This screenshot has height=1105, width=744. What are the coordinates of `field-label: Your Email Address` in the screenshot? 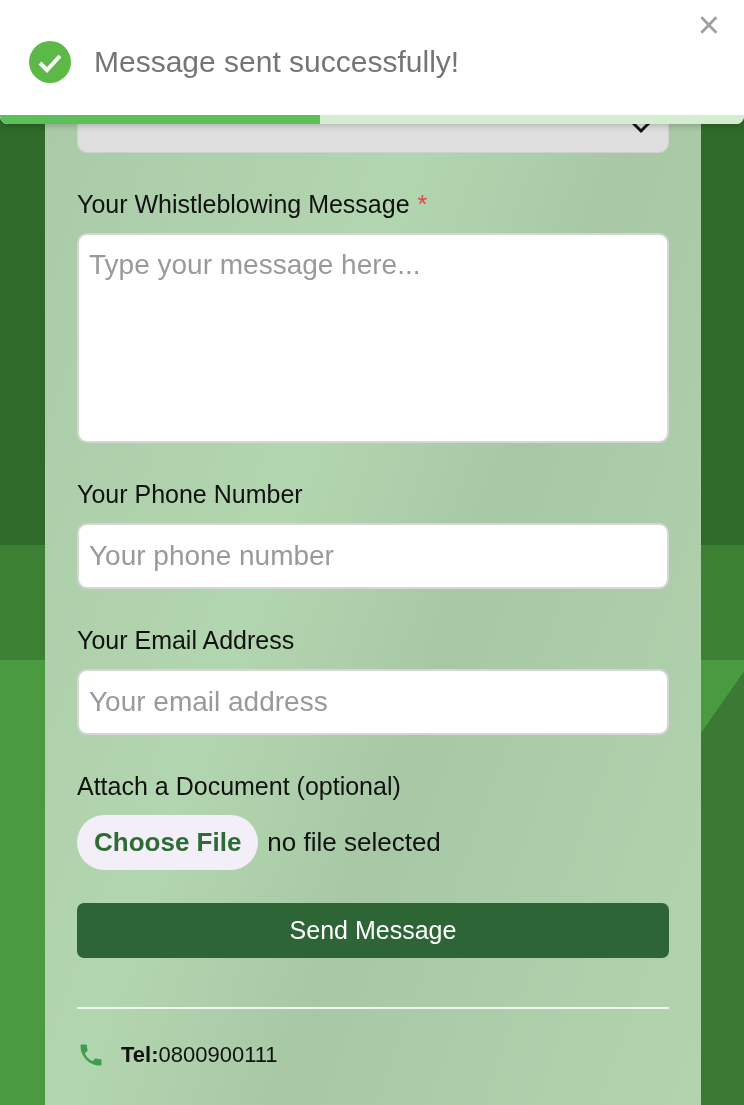 It's located at (186, 640).